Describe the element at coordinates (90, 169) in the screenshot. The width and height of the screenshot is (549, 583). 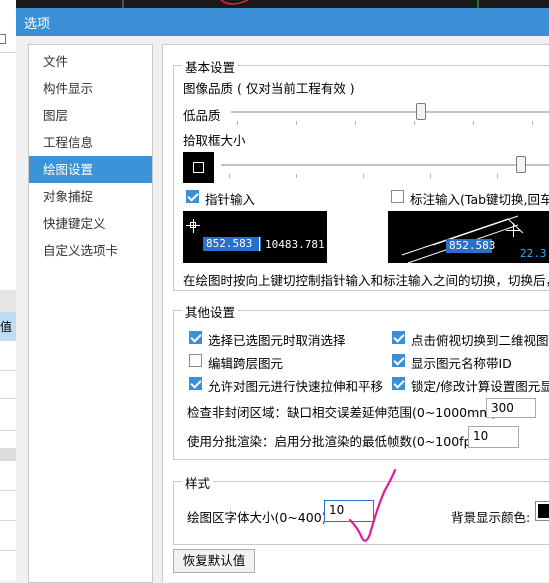
I see `nav-item-drawing-settings: 绘图设置` at that location.